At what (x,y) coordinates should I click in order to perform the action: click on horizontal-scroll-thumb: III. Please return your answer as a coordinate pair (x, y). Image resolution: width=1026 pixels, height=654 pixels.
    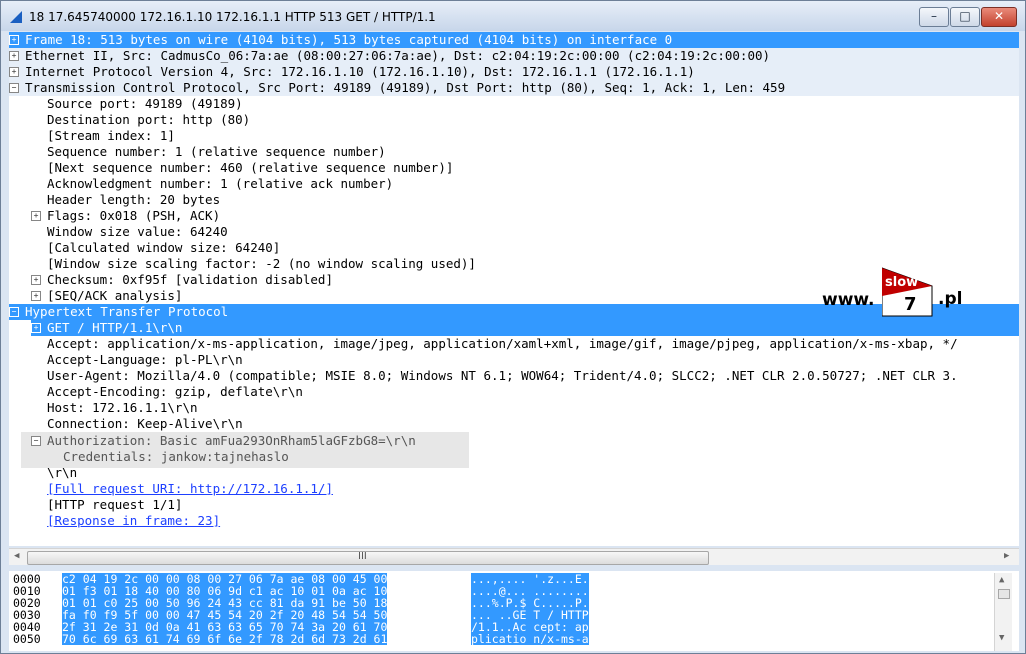
    Looking at the image, I should click on (368, 558).